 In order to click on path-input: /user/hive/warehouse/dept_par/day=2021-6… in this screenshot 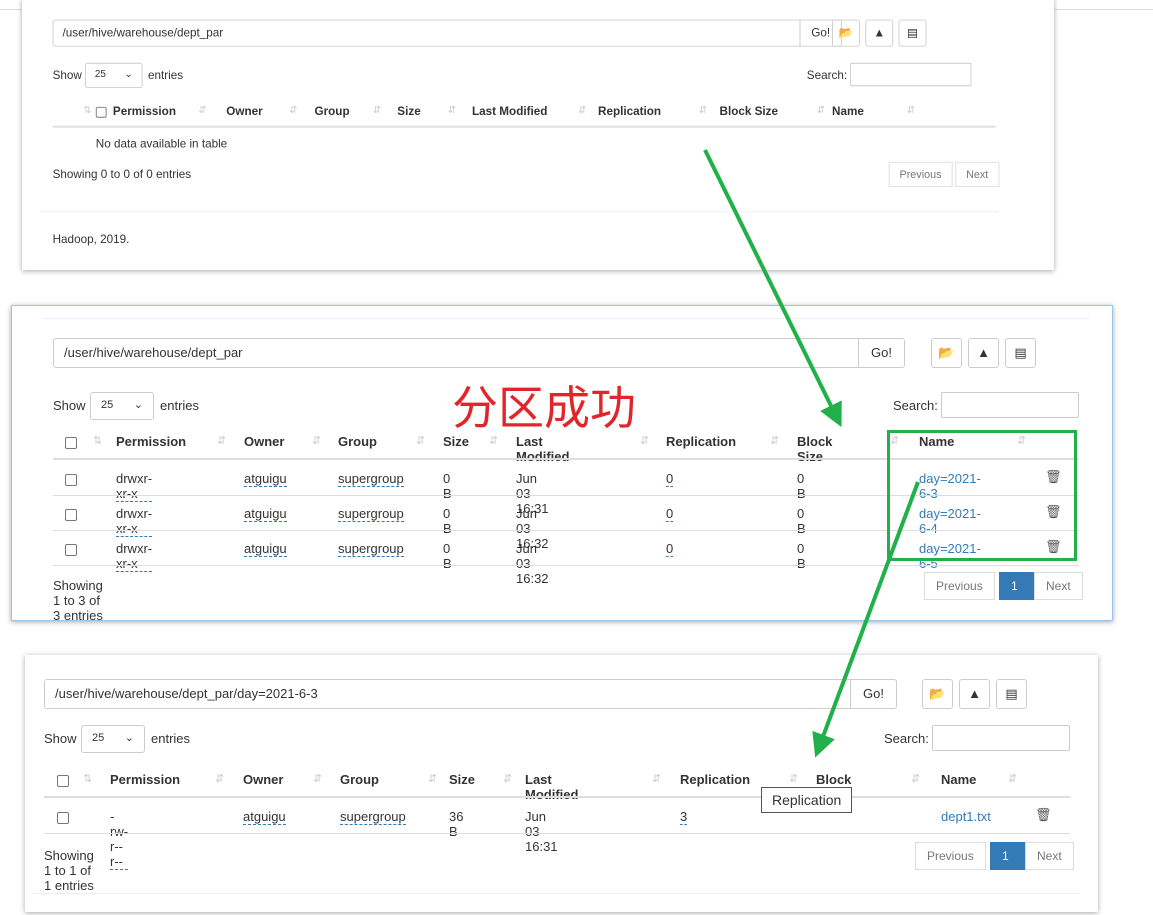, I will do `click(447, 694)`.